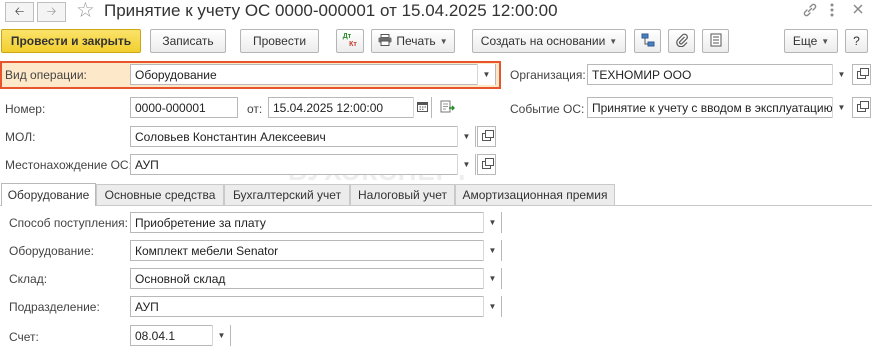  I want to click on arrow-left-icon: 🡠, so click(19, 10).